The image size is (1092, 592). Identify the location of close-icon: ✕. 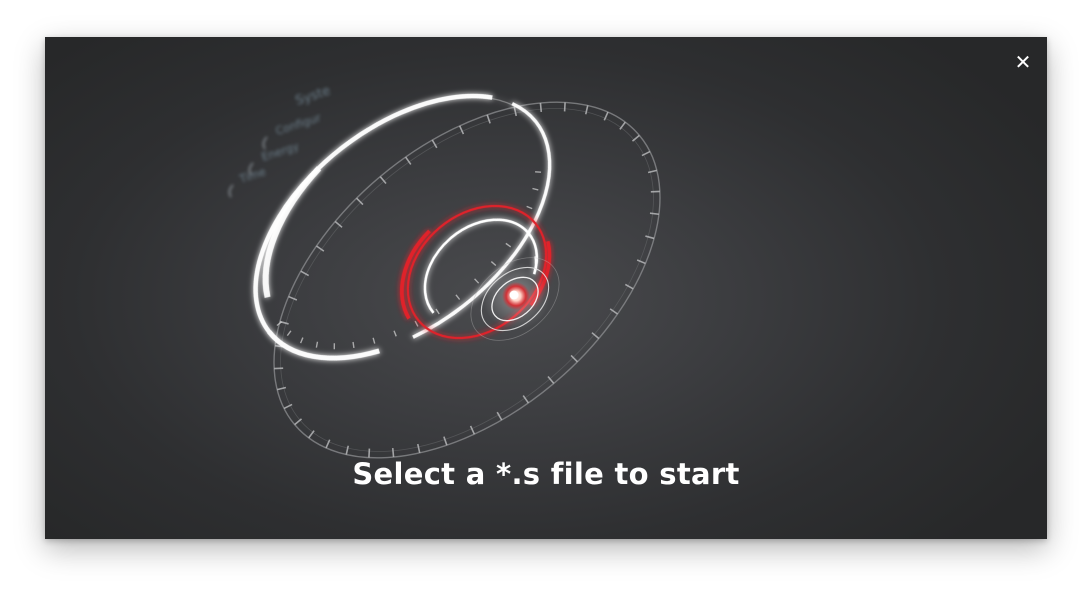
(1023, 62).